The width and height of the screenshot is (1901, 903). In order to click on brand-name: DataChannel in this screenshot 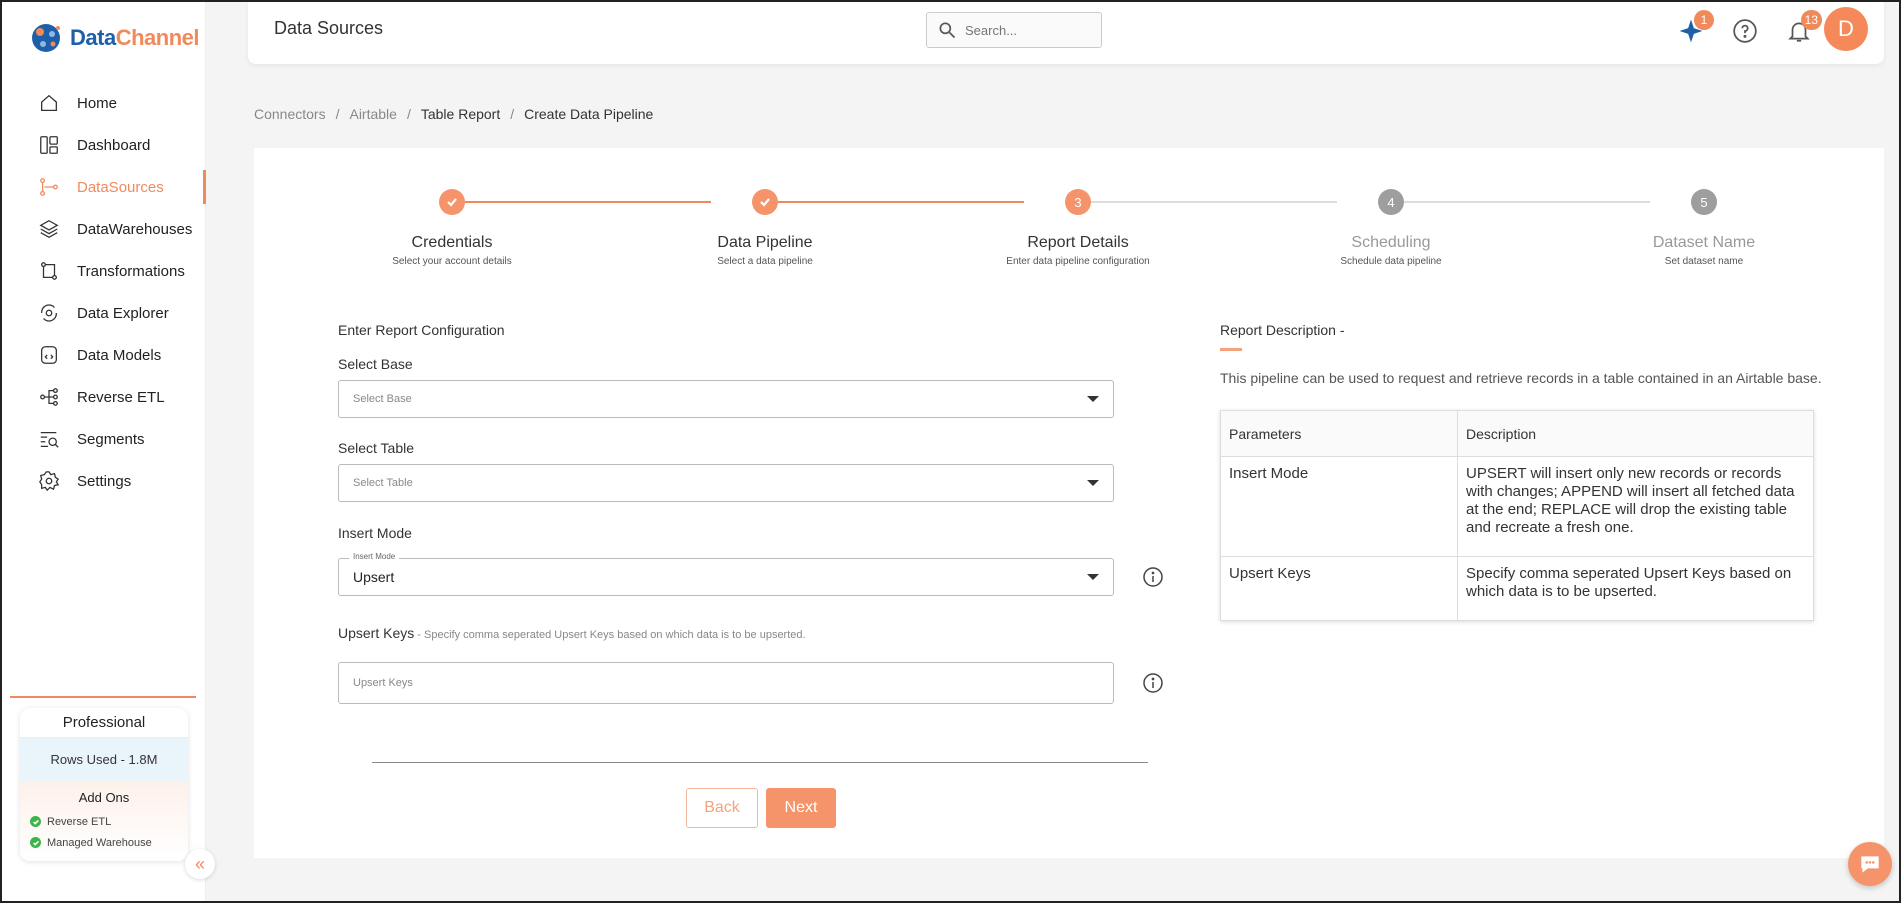, I will do `click(134, 37)`.